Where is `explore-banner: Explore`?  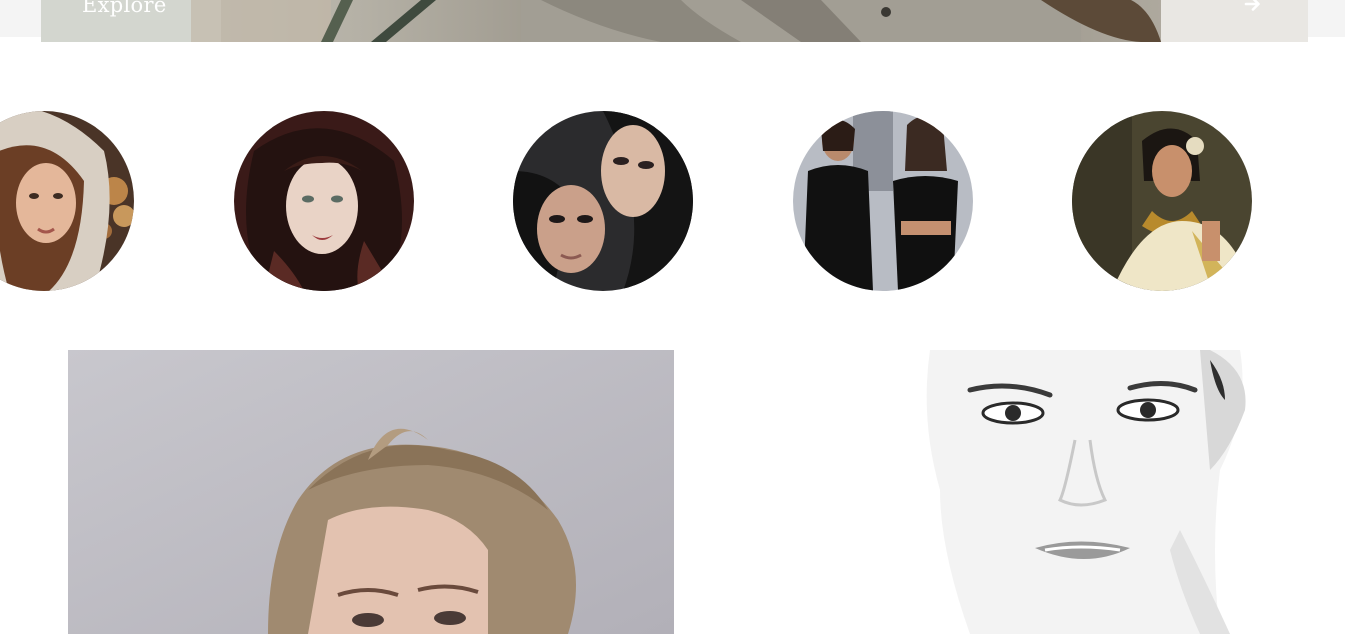 explore-banner: Explore is located at coordinates (674, 21).